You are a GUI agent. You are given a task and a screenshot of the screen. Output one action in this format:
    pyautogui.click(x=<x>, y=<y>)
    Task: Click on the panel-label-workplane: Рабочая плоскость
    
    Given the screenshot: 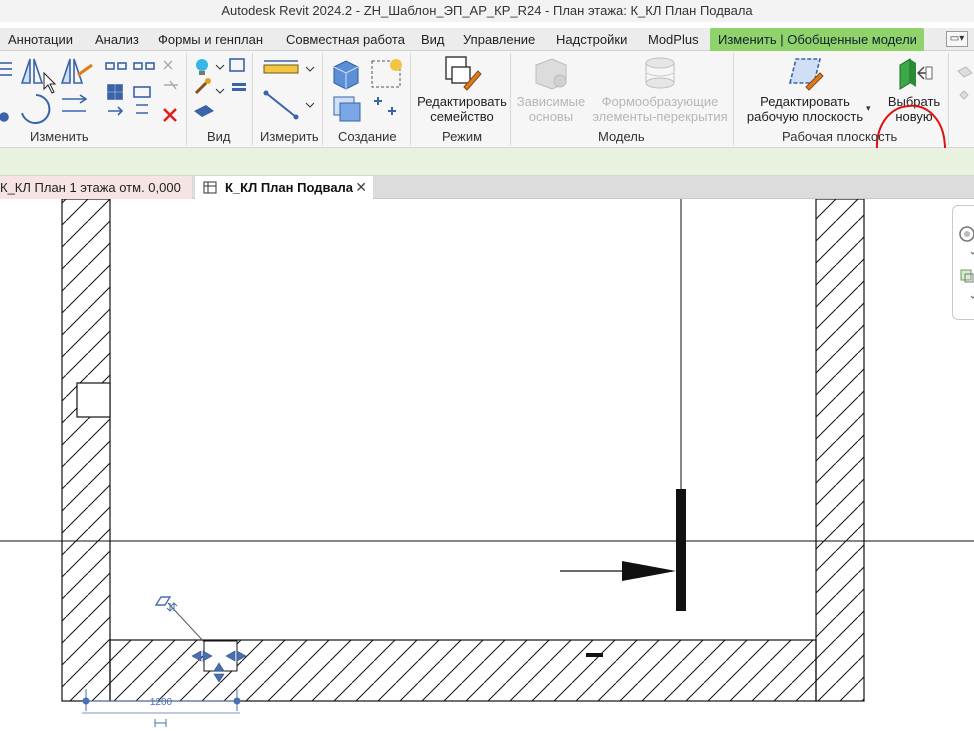 What is the action you would take?
    pyautogui.click(x=840, y=136)
    